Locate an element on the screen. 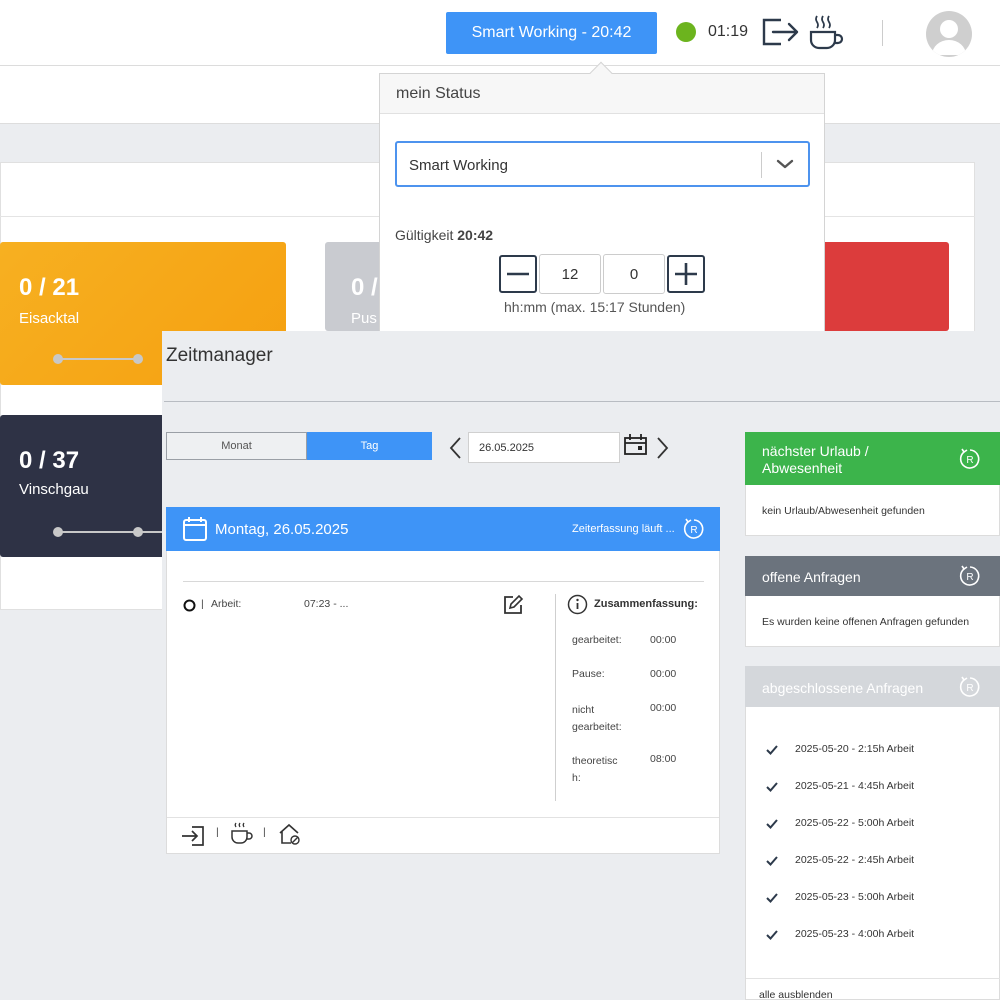  summary-separator is located at coordinates (555, 697).